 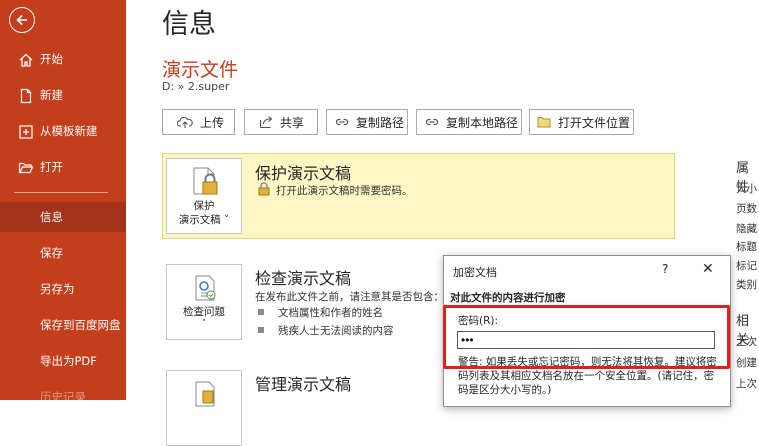 What do you see at coordinates (264, 189) in the screenshot?
I see `lock-icon` at bounding box center [264, 189].